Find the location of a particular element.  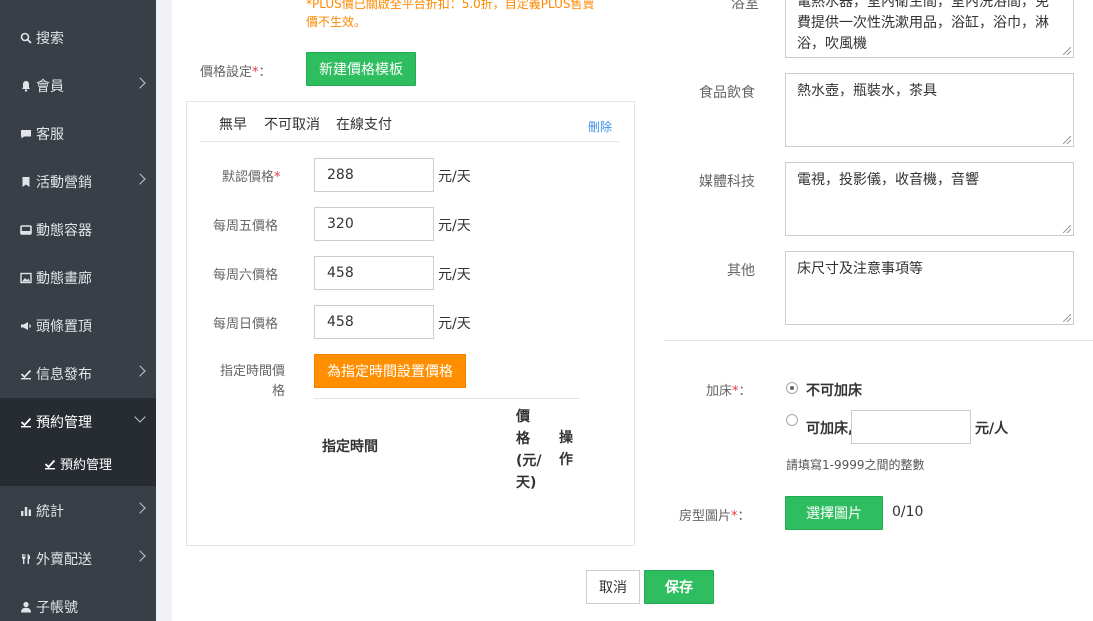

sidebar-item-reservation: 預約管理 is located at coordinates (78, 422).